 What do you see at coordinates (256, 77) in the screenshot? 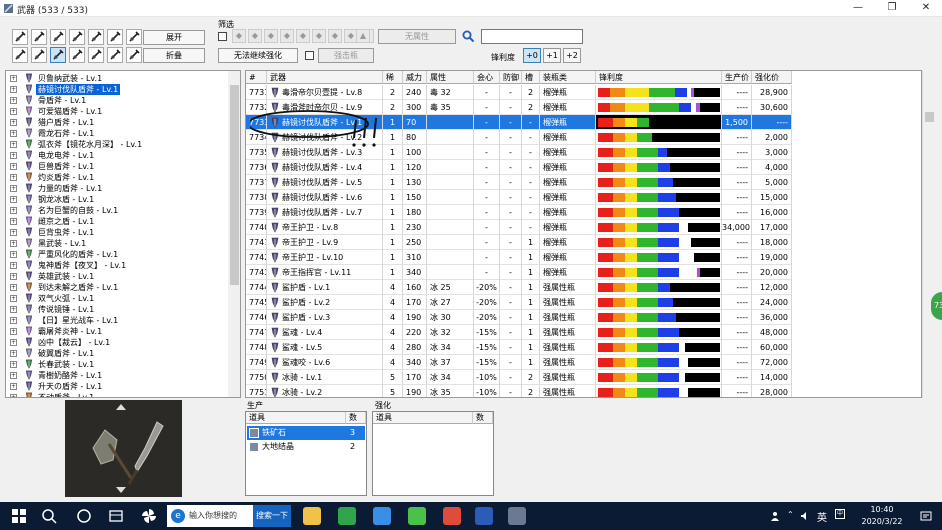
I see `grid-header-col-id: #` at bounding box center [256, 77].